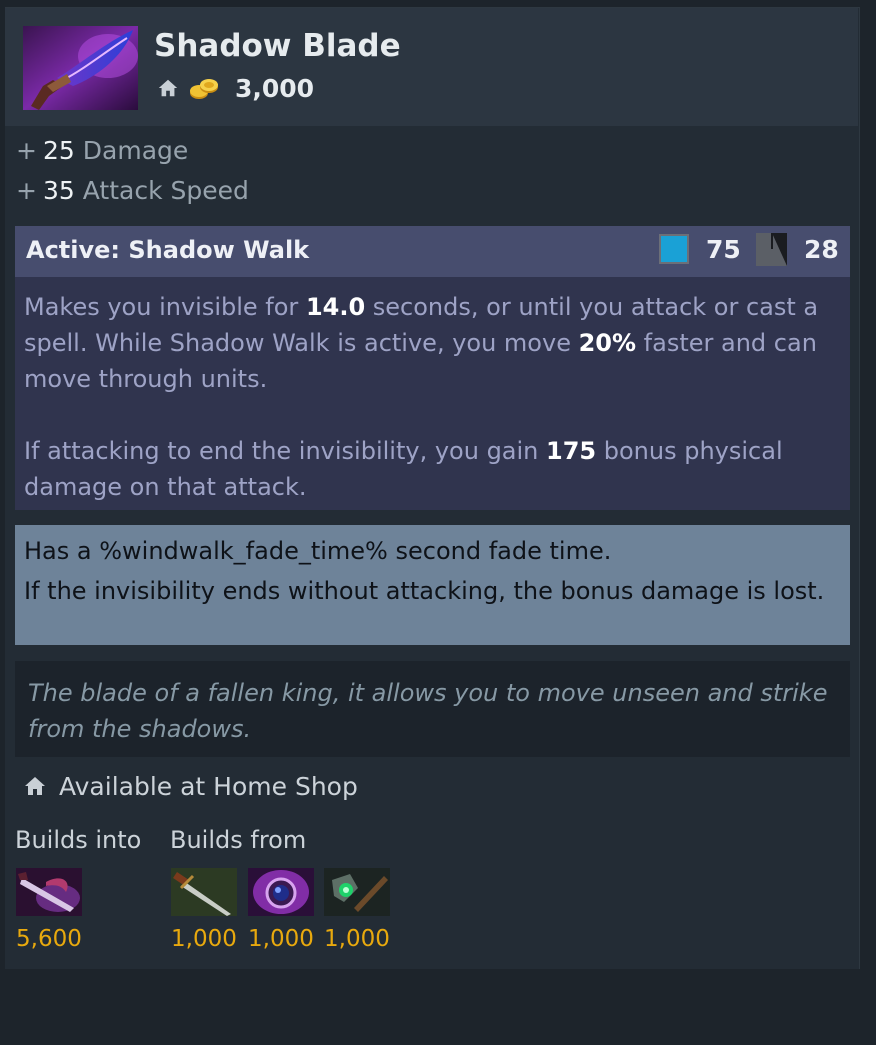  I want to click on mana-cost-icon, so click(674, 249).